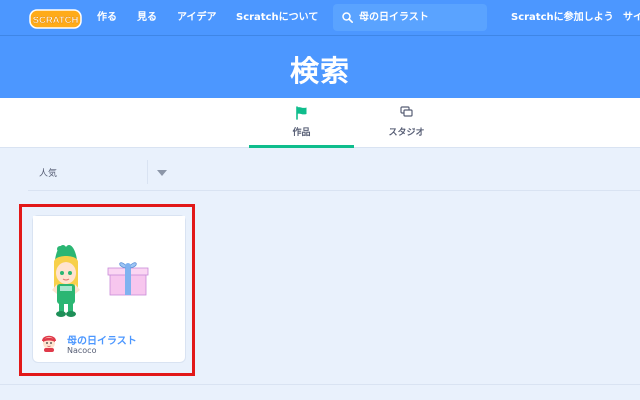 This screenshot has width=640, height=400. Describe the element at coordinates (334, 190) in the screenshot. I see `filter-underline` at that location.